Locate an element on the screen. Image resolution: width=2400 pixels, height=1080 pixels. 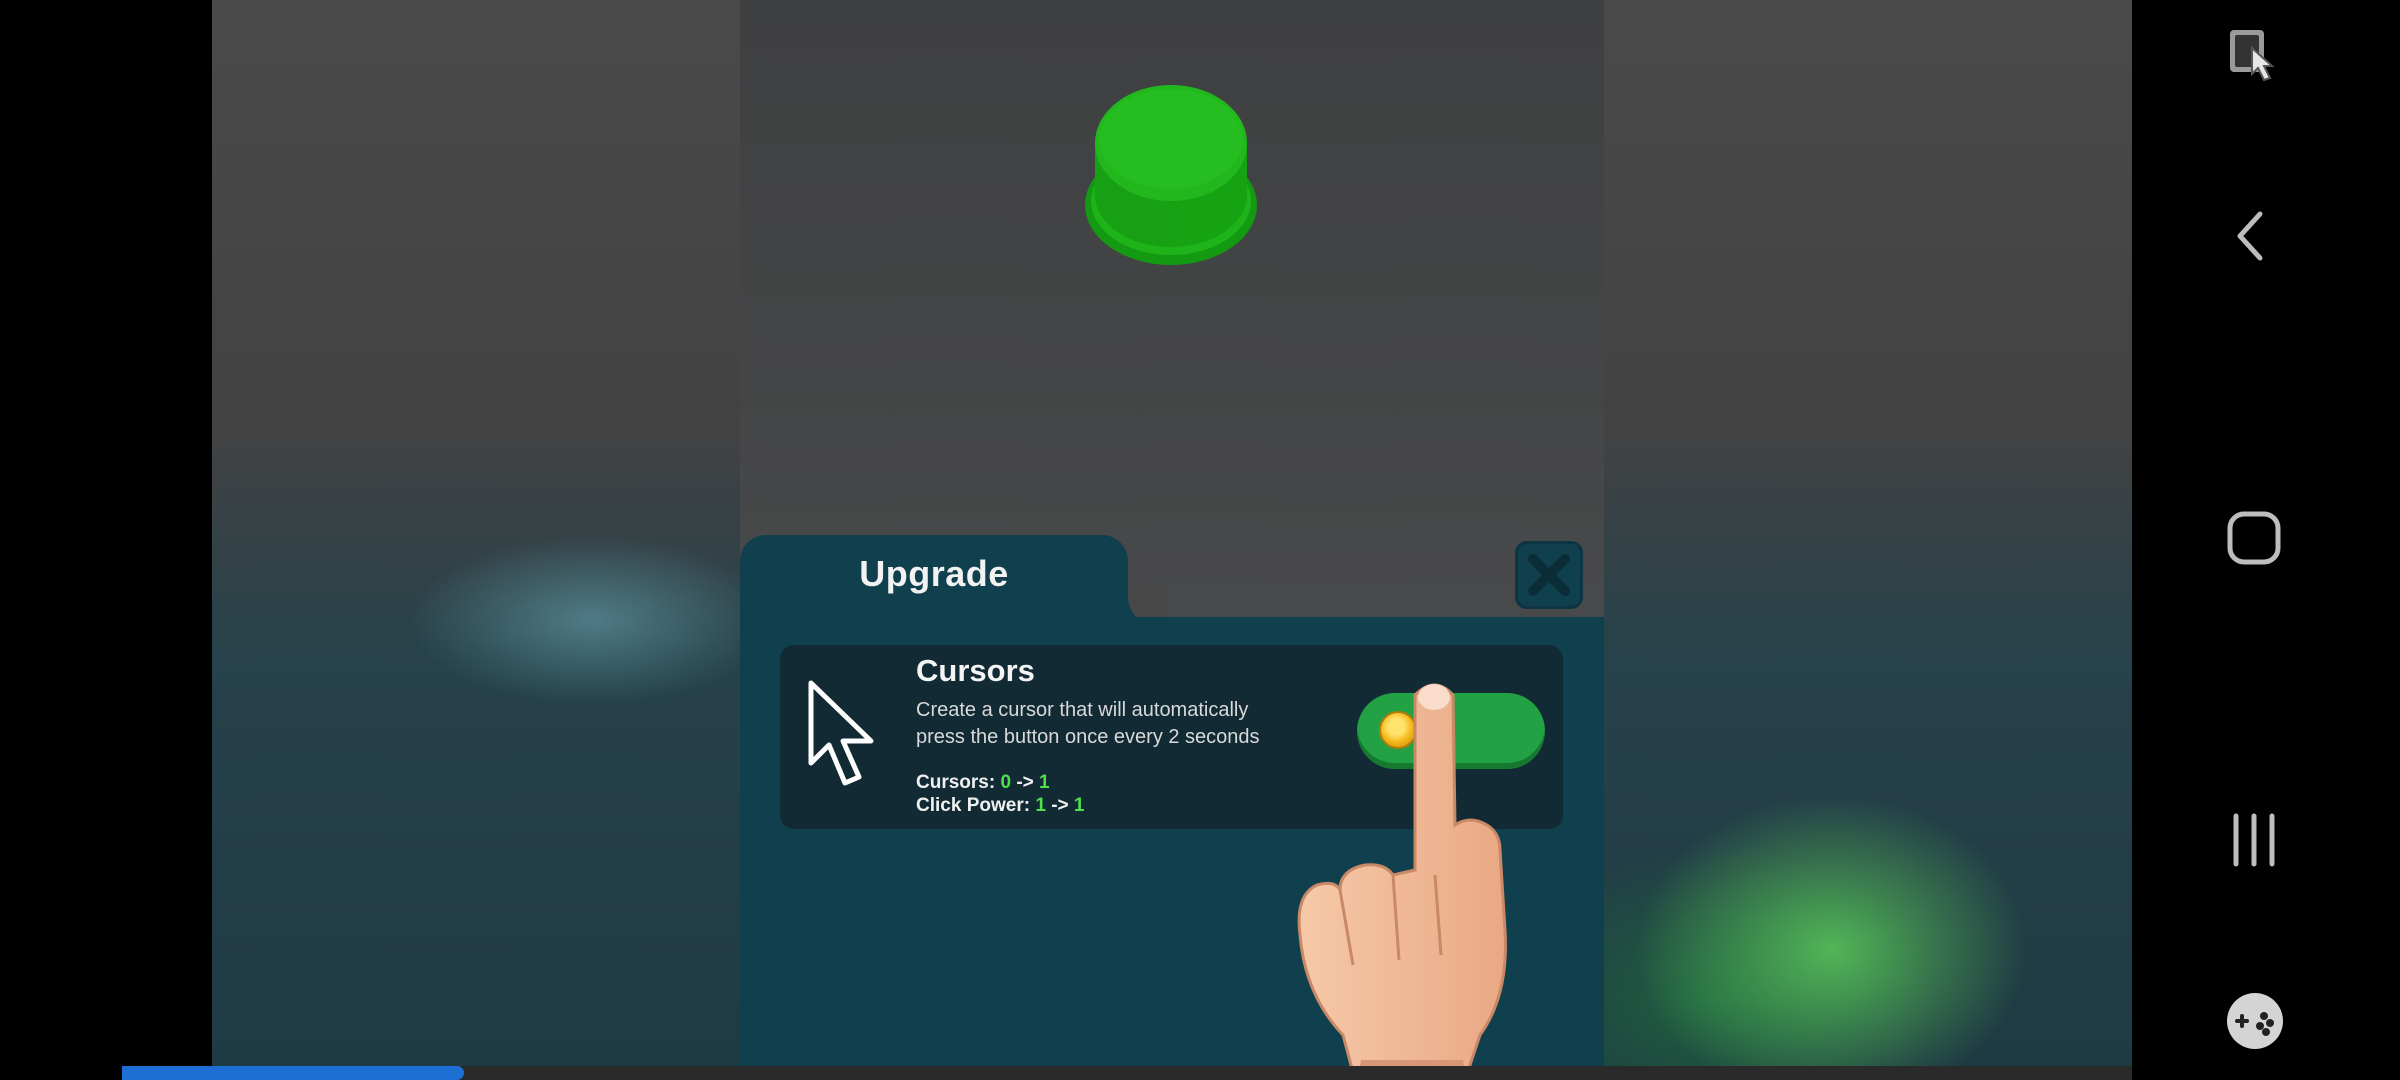
gamepad-icon is located at coordinates (2255, 1021).